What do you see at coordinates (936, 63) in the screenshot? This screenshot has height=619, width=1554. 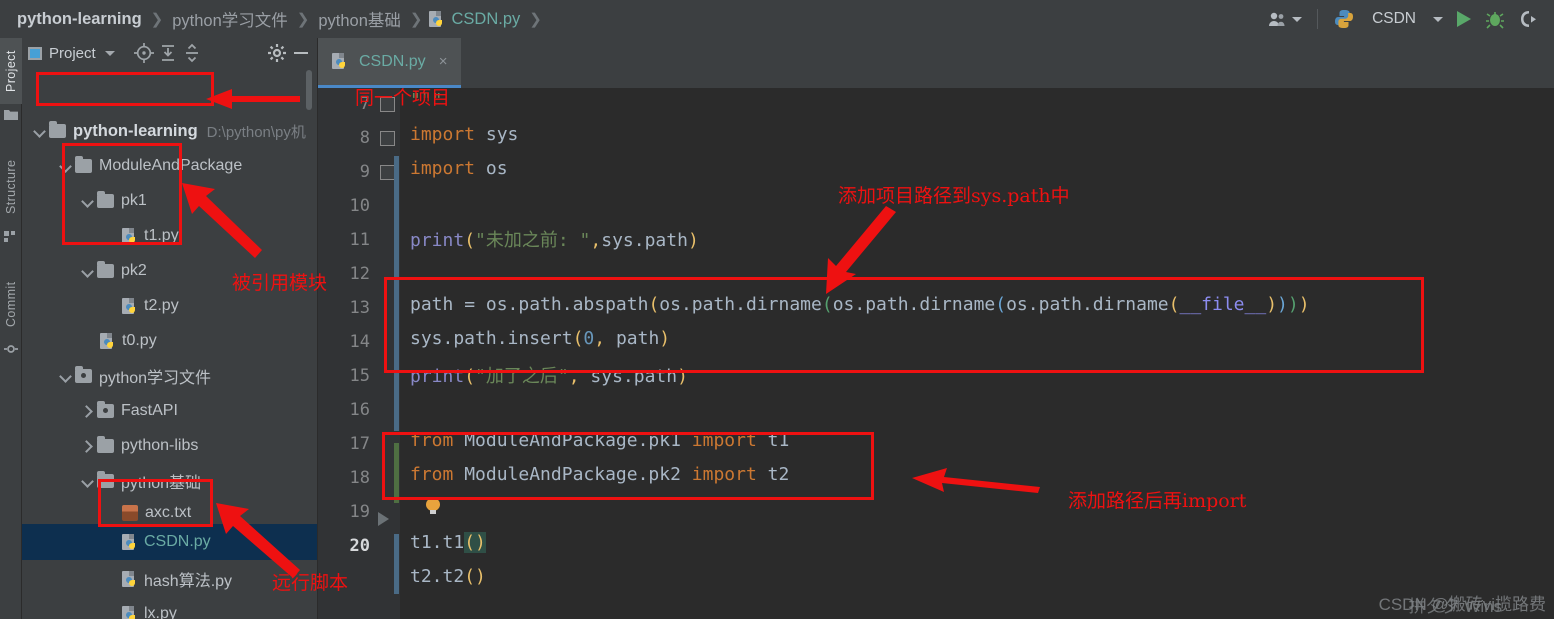 I see `editor-tab-strip: CSDN.py ×` at bounding box center [936, 63].